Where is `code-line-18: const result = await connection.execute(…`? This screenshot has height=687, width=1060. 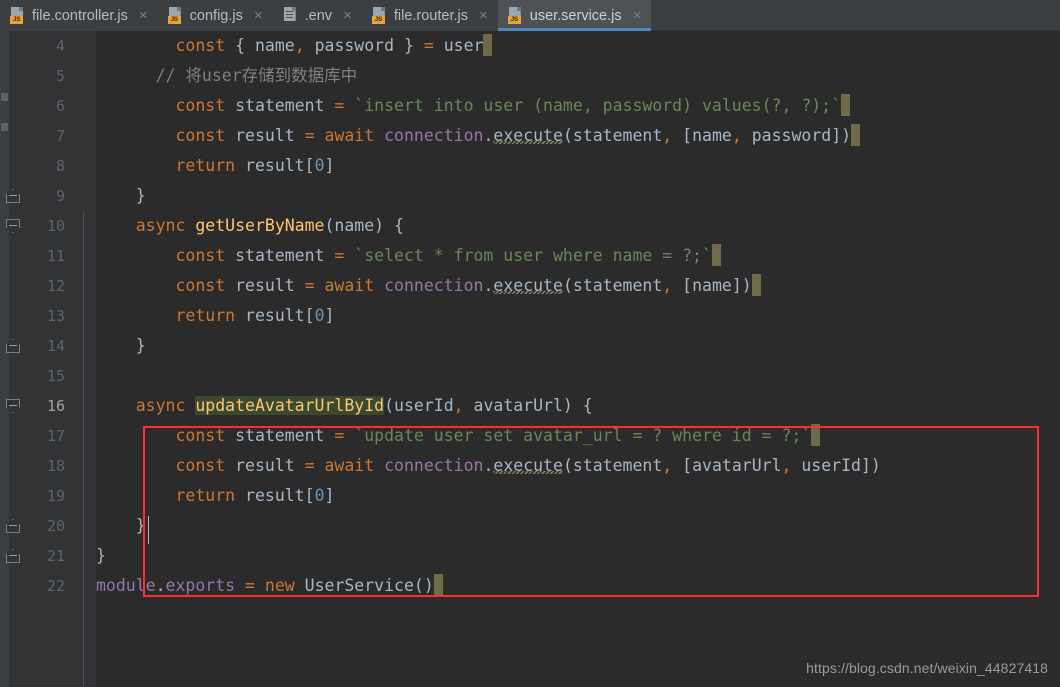
code-line-18: const result = await connection.execute(… is located at coordinates (488, 465).